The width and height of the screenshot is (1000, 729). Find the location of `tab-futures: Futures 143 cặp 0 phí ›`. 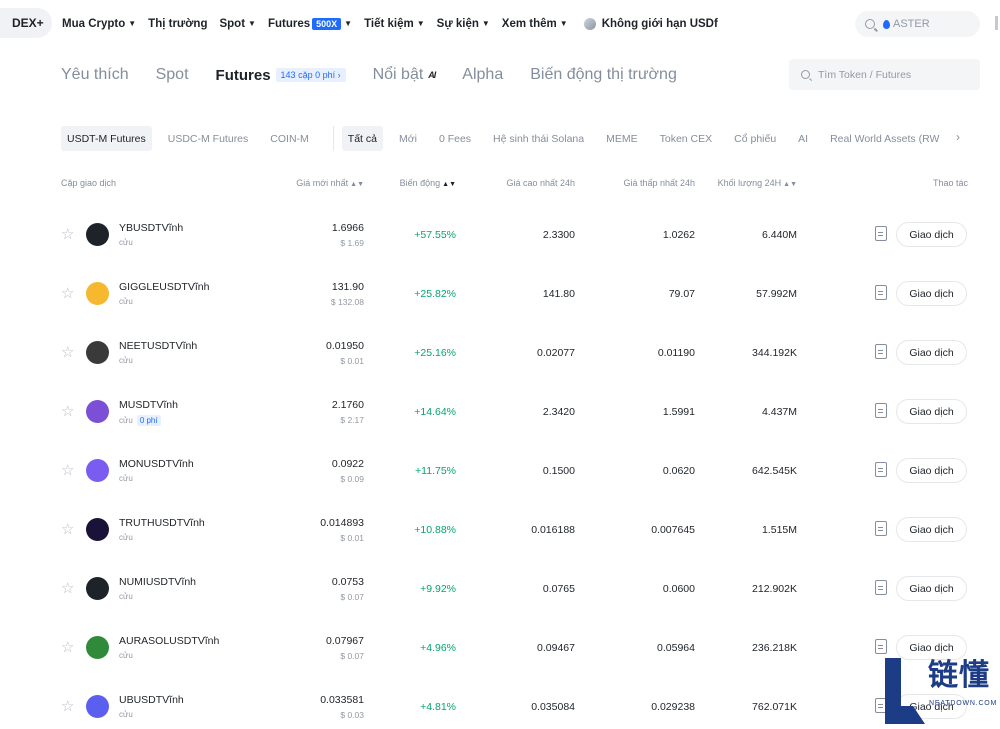

tab-futures: Futures 143 cặp 0 phí › is located at coordinates (281, 75).